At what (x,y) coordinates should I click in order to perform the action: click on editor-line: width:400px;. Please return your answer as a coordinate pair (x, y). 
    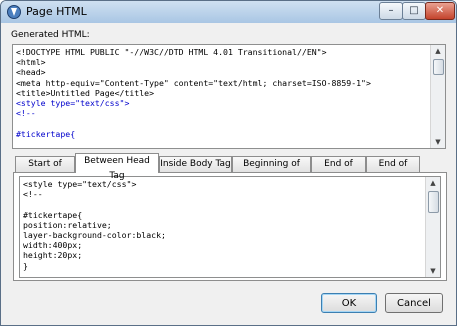
    Looking at the image, I should click on (53, 245).